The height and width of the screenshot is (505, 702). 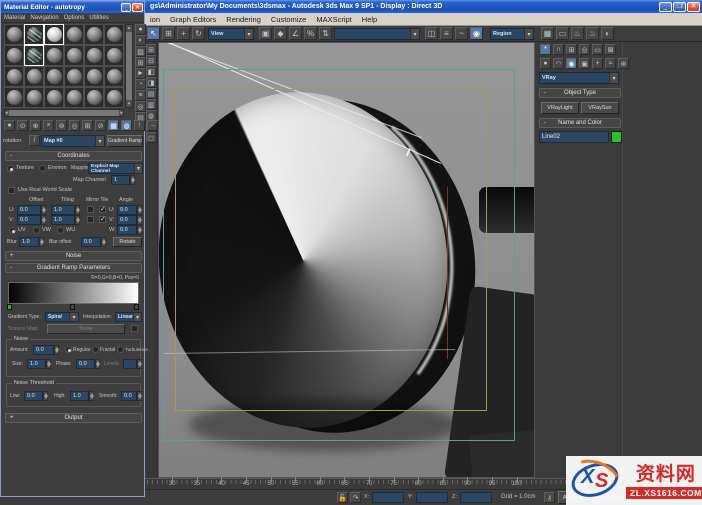 What do you see at coordinates (36, 230) in the screenshot?
I see `vw-radio` at bounding box center [36, 230].